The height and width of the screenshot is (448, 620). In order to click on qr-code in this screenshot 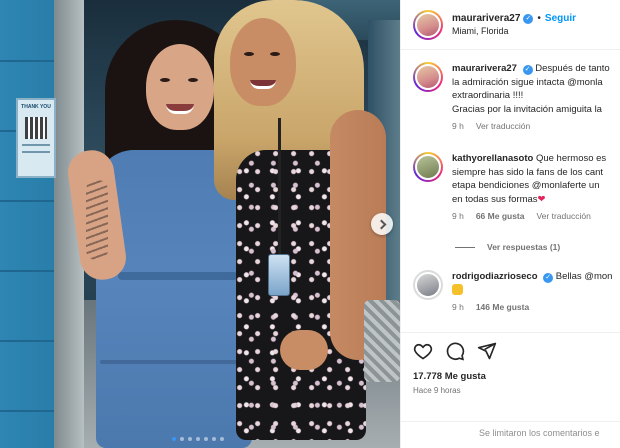, I will do `click(36, 127)`.